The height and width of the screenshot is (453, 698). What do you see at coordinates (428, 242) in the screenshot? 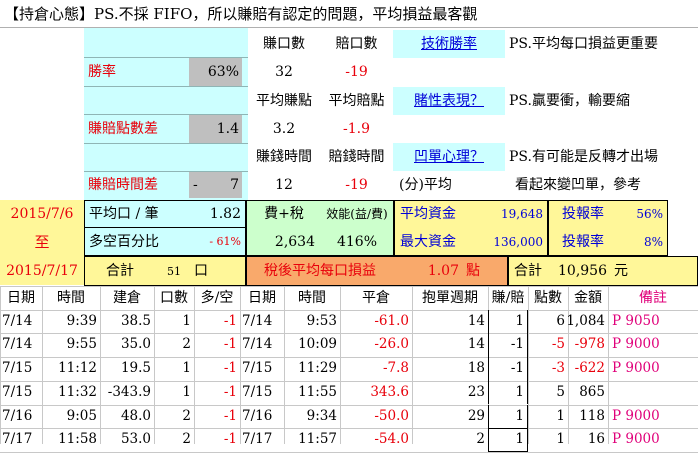
I see `max-capital-label: 最大資金` at bounding box center [428, 242].